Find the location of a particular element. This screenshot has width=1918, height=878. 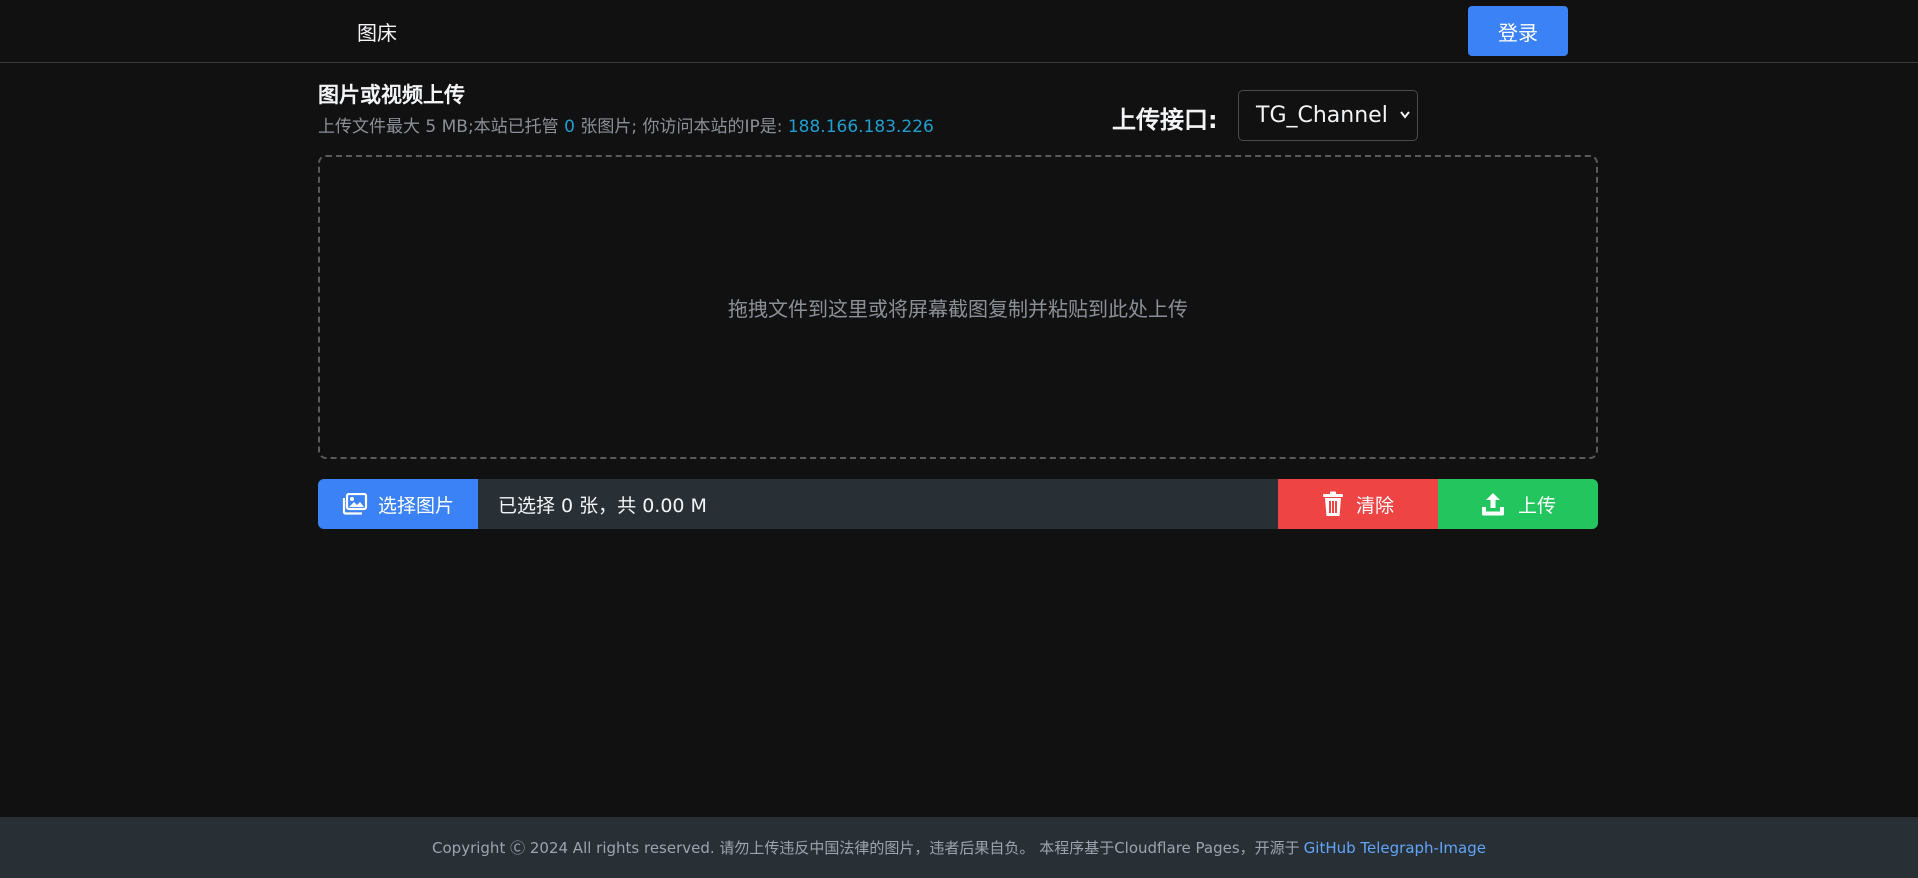

interface-label: 上传接口: is located at coordinates (1165, 120).